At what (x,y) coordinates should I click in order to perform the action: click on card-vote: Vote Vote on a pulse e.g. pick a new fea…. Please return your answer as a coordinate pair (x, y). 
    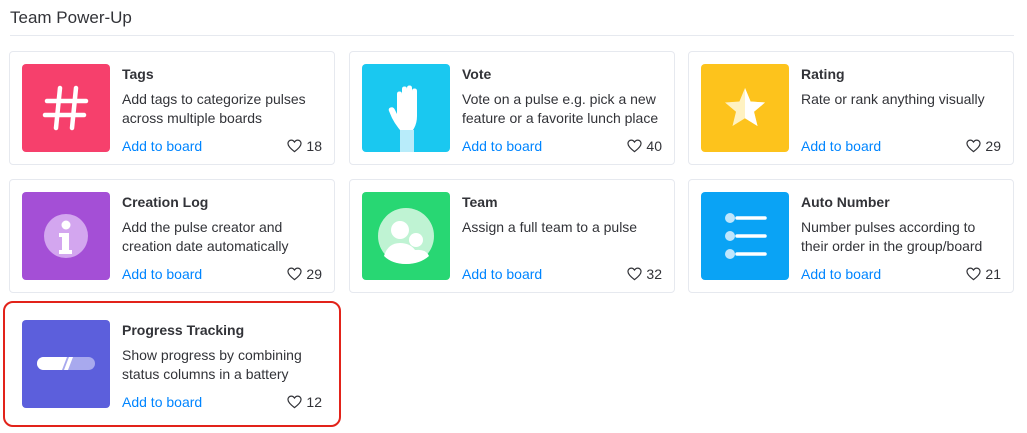
    Looking at the image, I should click on (512, 108).